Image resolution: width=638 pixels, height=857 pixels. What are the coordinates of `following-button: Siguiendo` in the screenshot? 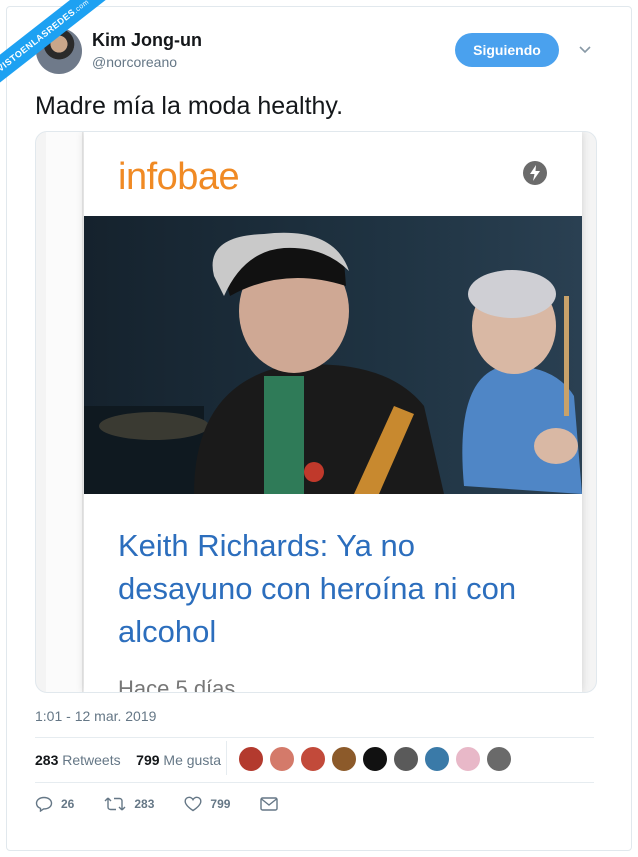 It's located at (507, 50).